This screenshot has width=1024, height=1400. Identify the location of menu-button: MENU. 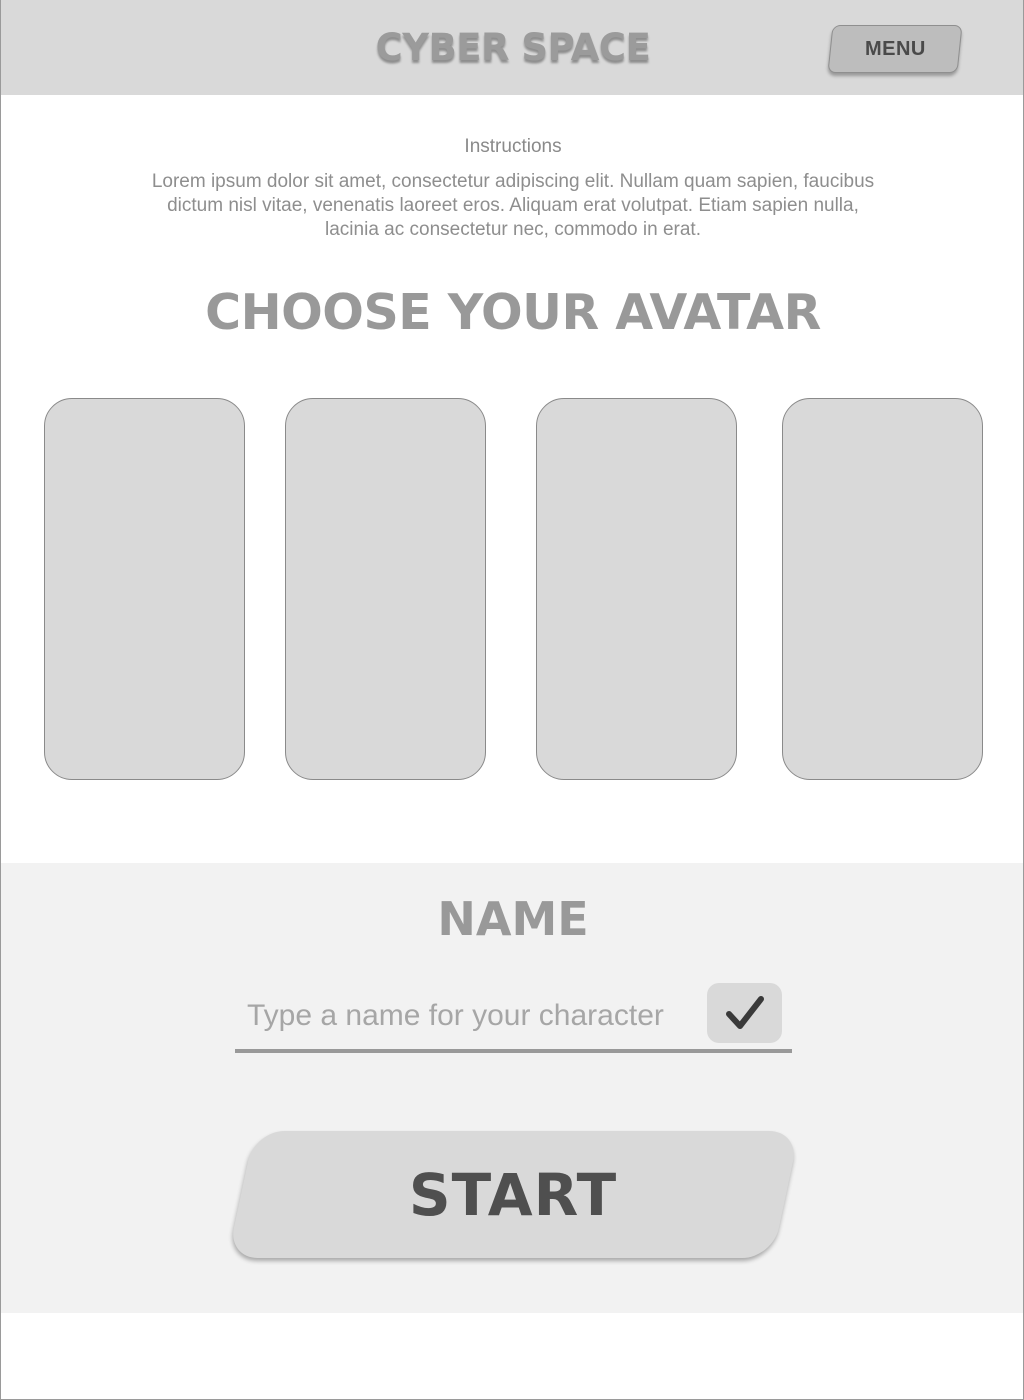
(895, 49).